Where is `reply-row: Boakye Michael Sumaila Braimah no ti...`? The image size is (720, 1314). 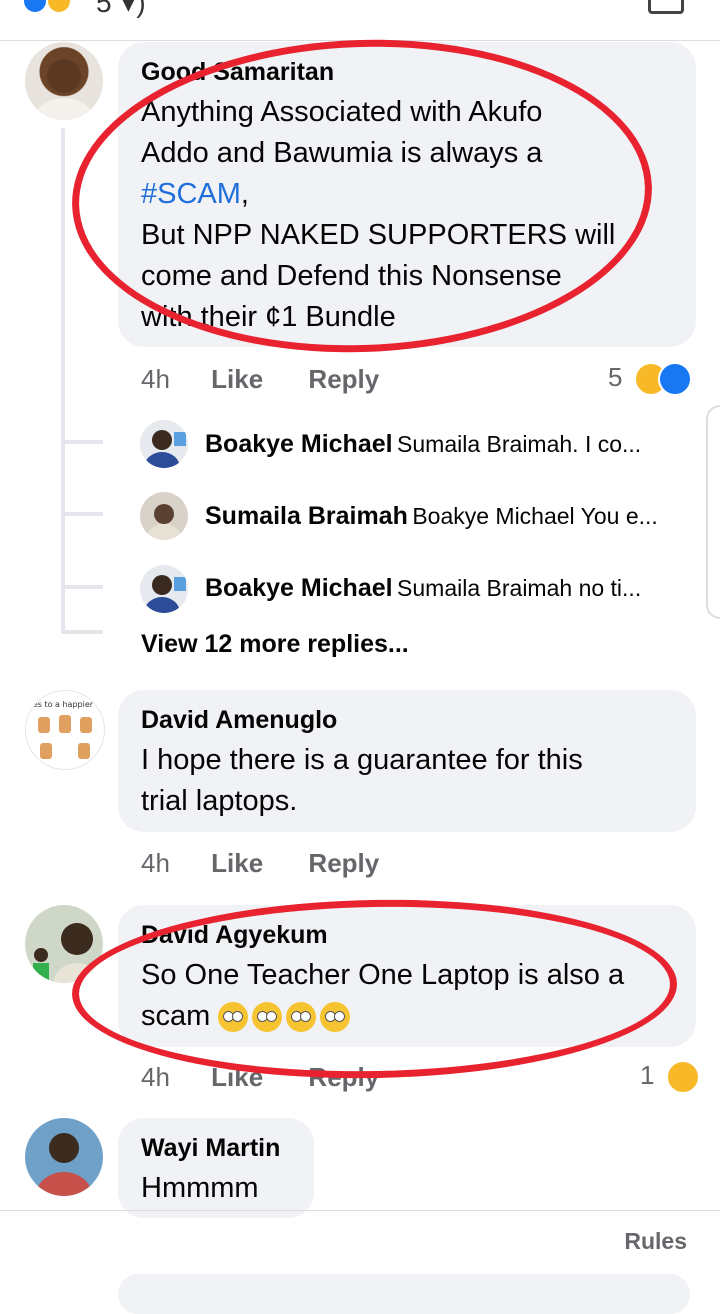 reply-row: Boakye Michael Sumaila Braimah no ti... is located at coordinates (450, 588).